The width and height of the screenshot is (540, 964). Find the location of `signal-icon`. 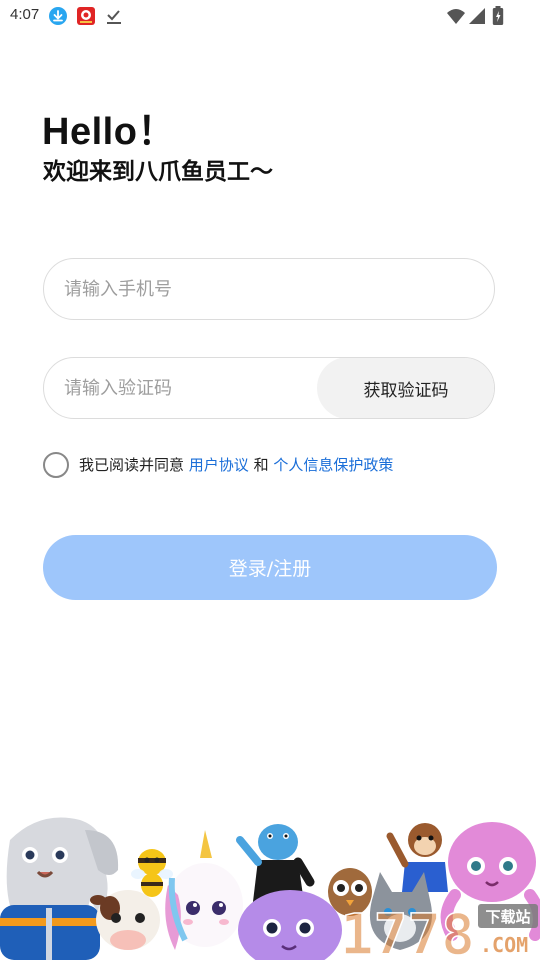

signal-icon is located at coordinates (477, 16).